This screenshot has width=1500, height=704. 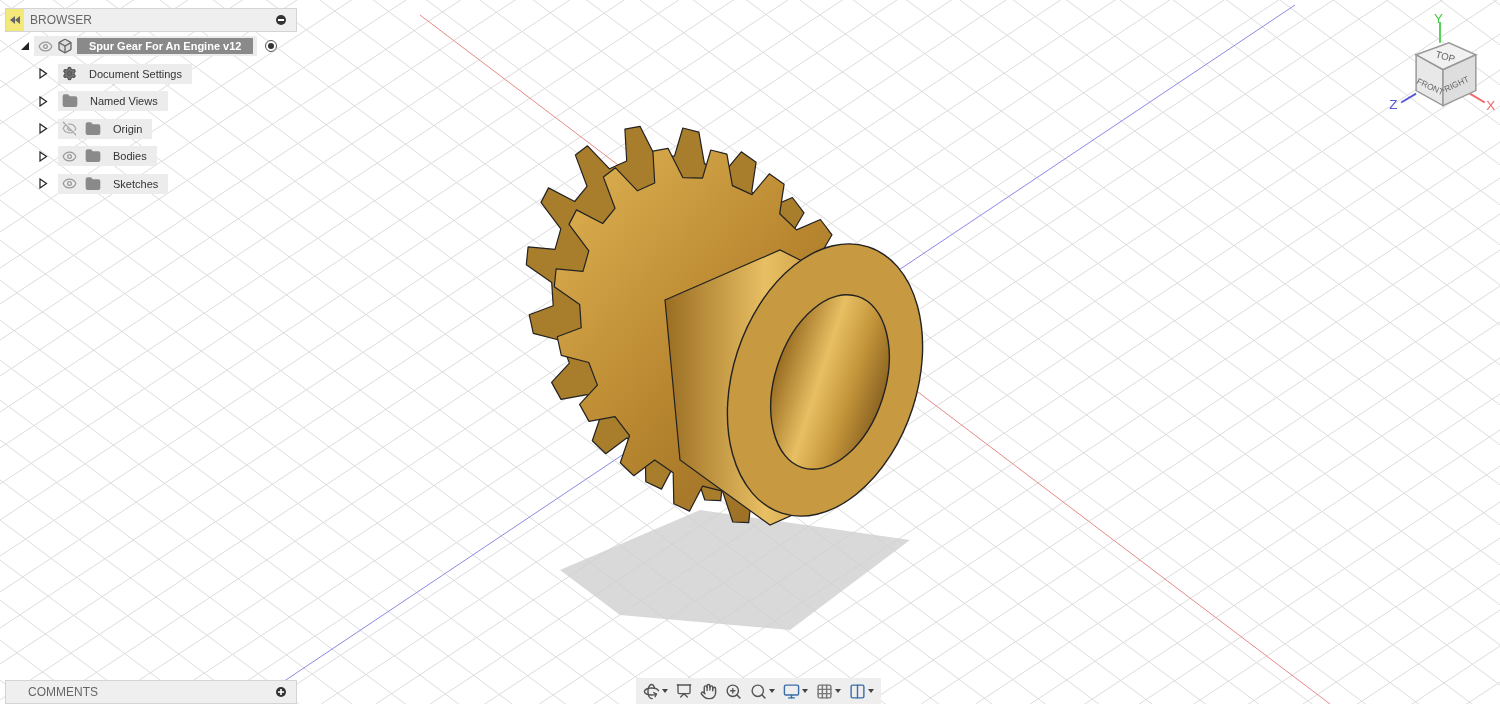 I want to click on tree-item: Sketches, so click(x=113, y=183).